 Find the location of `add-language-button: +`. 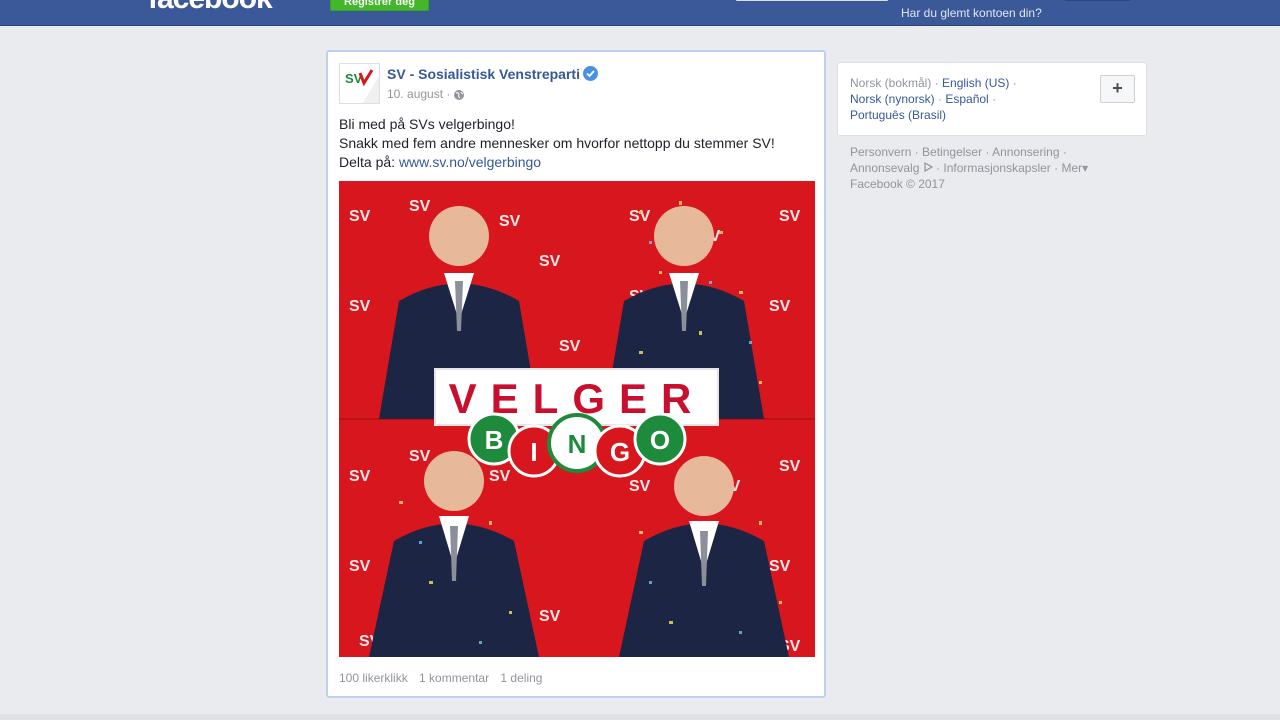

add-language-button: + is located at coordinates (1117, 89).